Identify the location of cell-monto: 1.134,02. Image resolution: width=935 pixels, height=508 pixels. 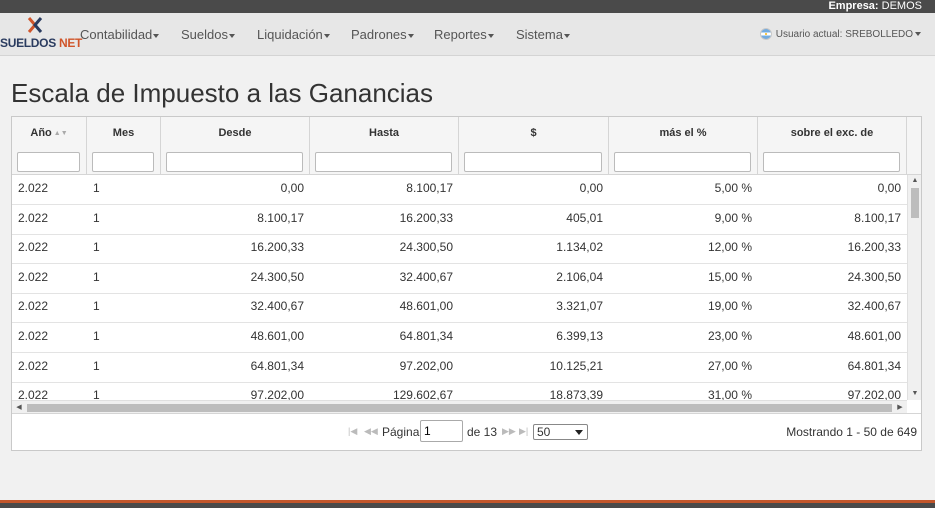
(579, 247).